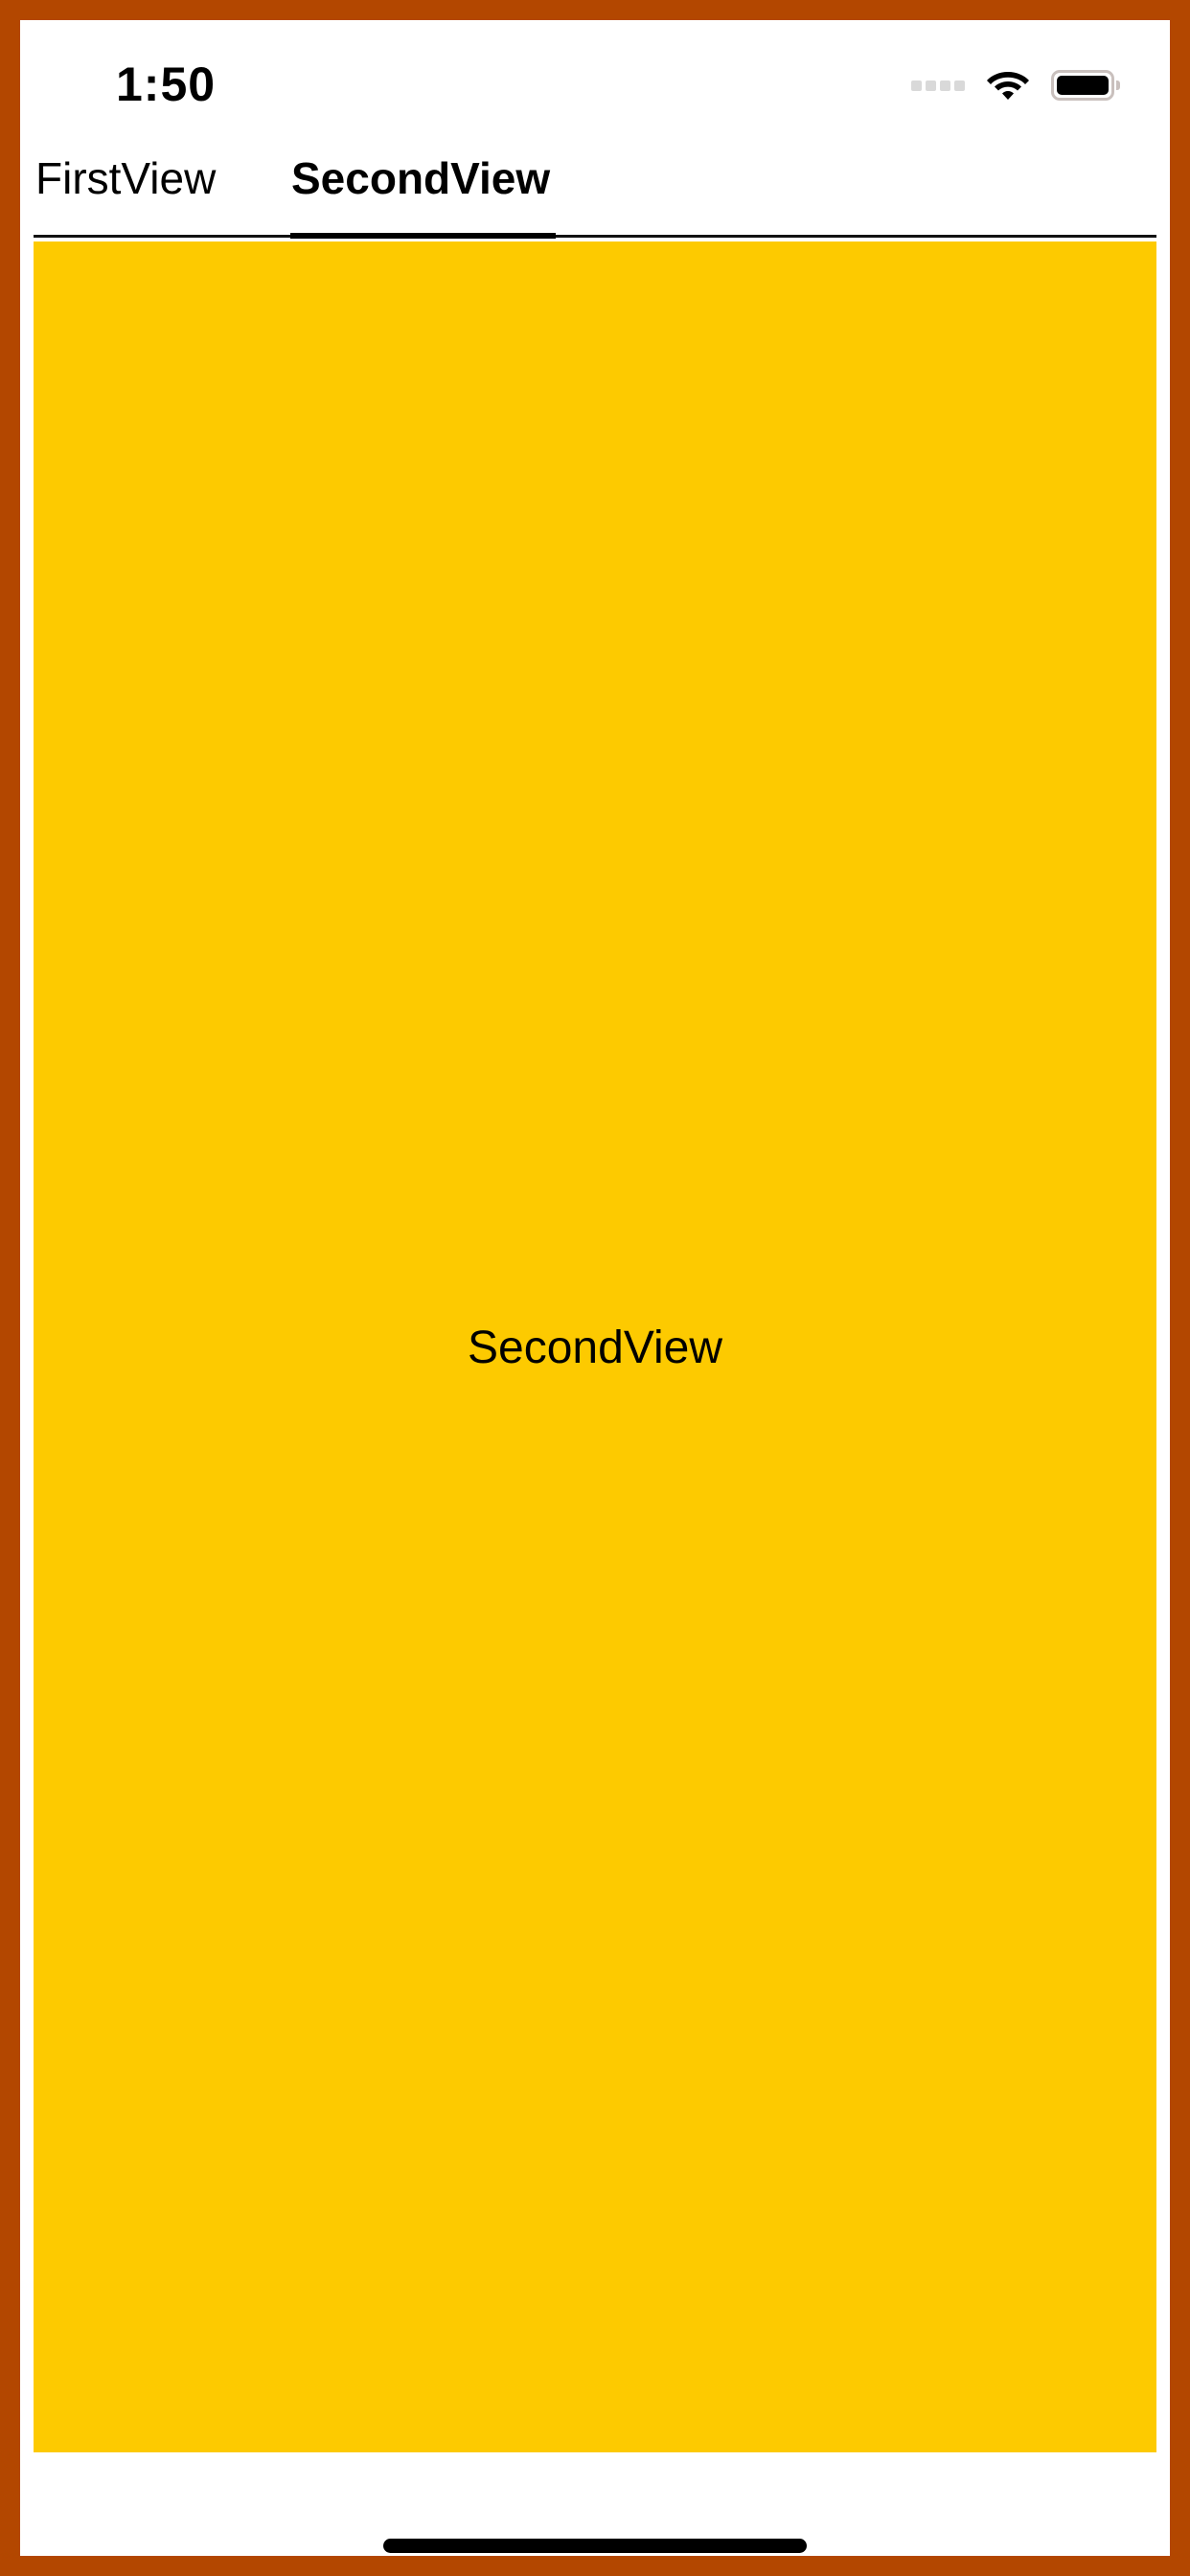 This screenshot has height=2576, width=1190. I want to click on tab-bar: FirstView SecondView, so click(595, 187).